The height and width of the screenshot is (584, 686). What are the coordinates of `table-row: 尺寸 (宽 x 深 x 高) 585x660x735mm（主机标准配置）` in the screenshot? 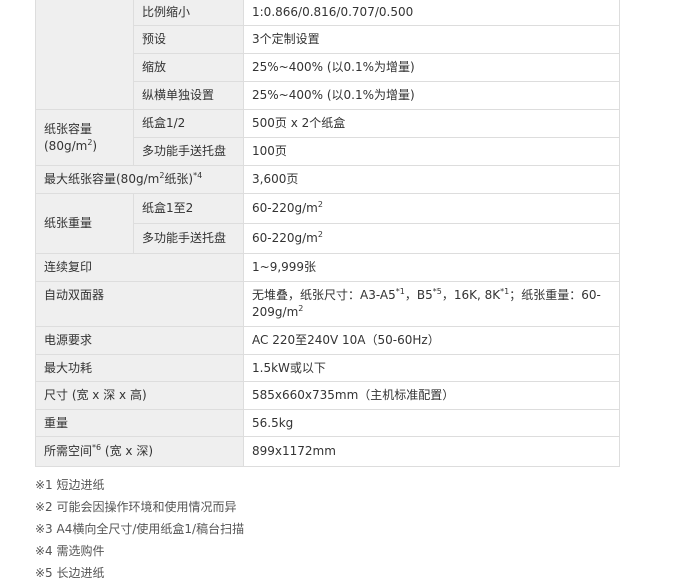 It's located at (327, 395).